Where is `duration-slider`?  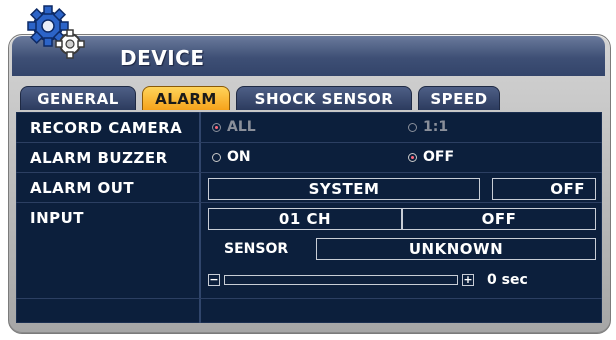 duration-slider is located at coordinates (341, 280).